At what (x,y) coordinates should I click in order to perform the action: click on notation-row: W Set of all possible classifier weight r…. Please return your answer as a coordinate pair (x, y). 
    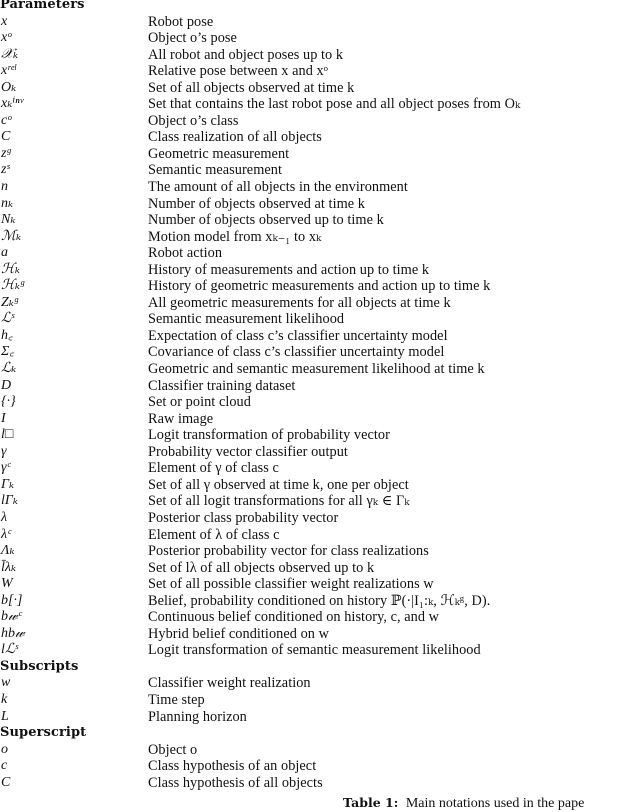
    Looking at the image, I should click on (320, 584).